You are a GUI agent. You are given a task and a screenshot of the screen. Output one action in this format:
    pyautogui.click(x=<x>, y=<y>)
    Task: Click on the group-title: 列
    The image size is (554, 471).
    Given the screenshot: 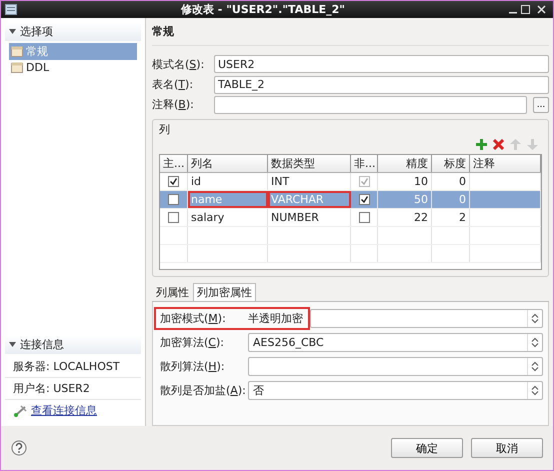 What is the action you would take?
    pyautogui.click(x=164, y=130)
    